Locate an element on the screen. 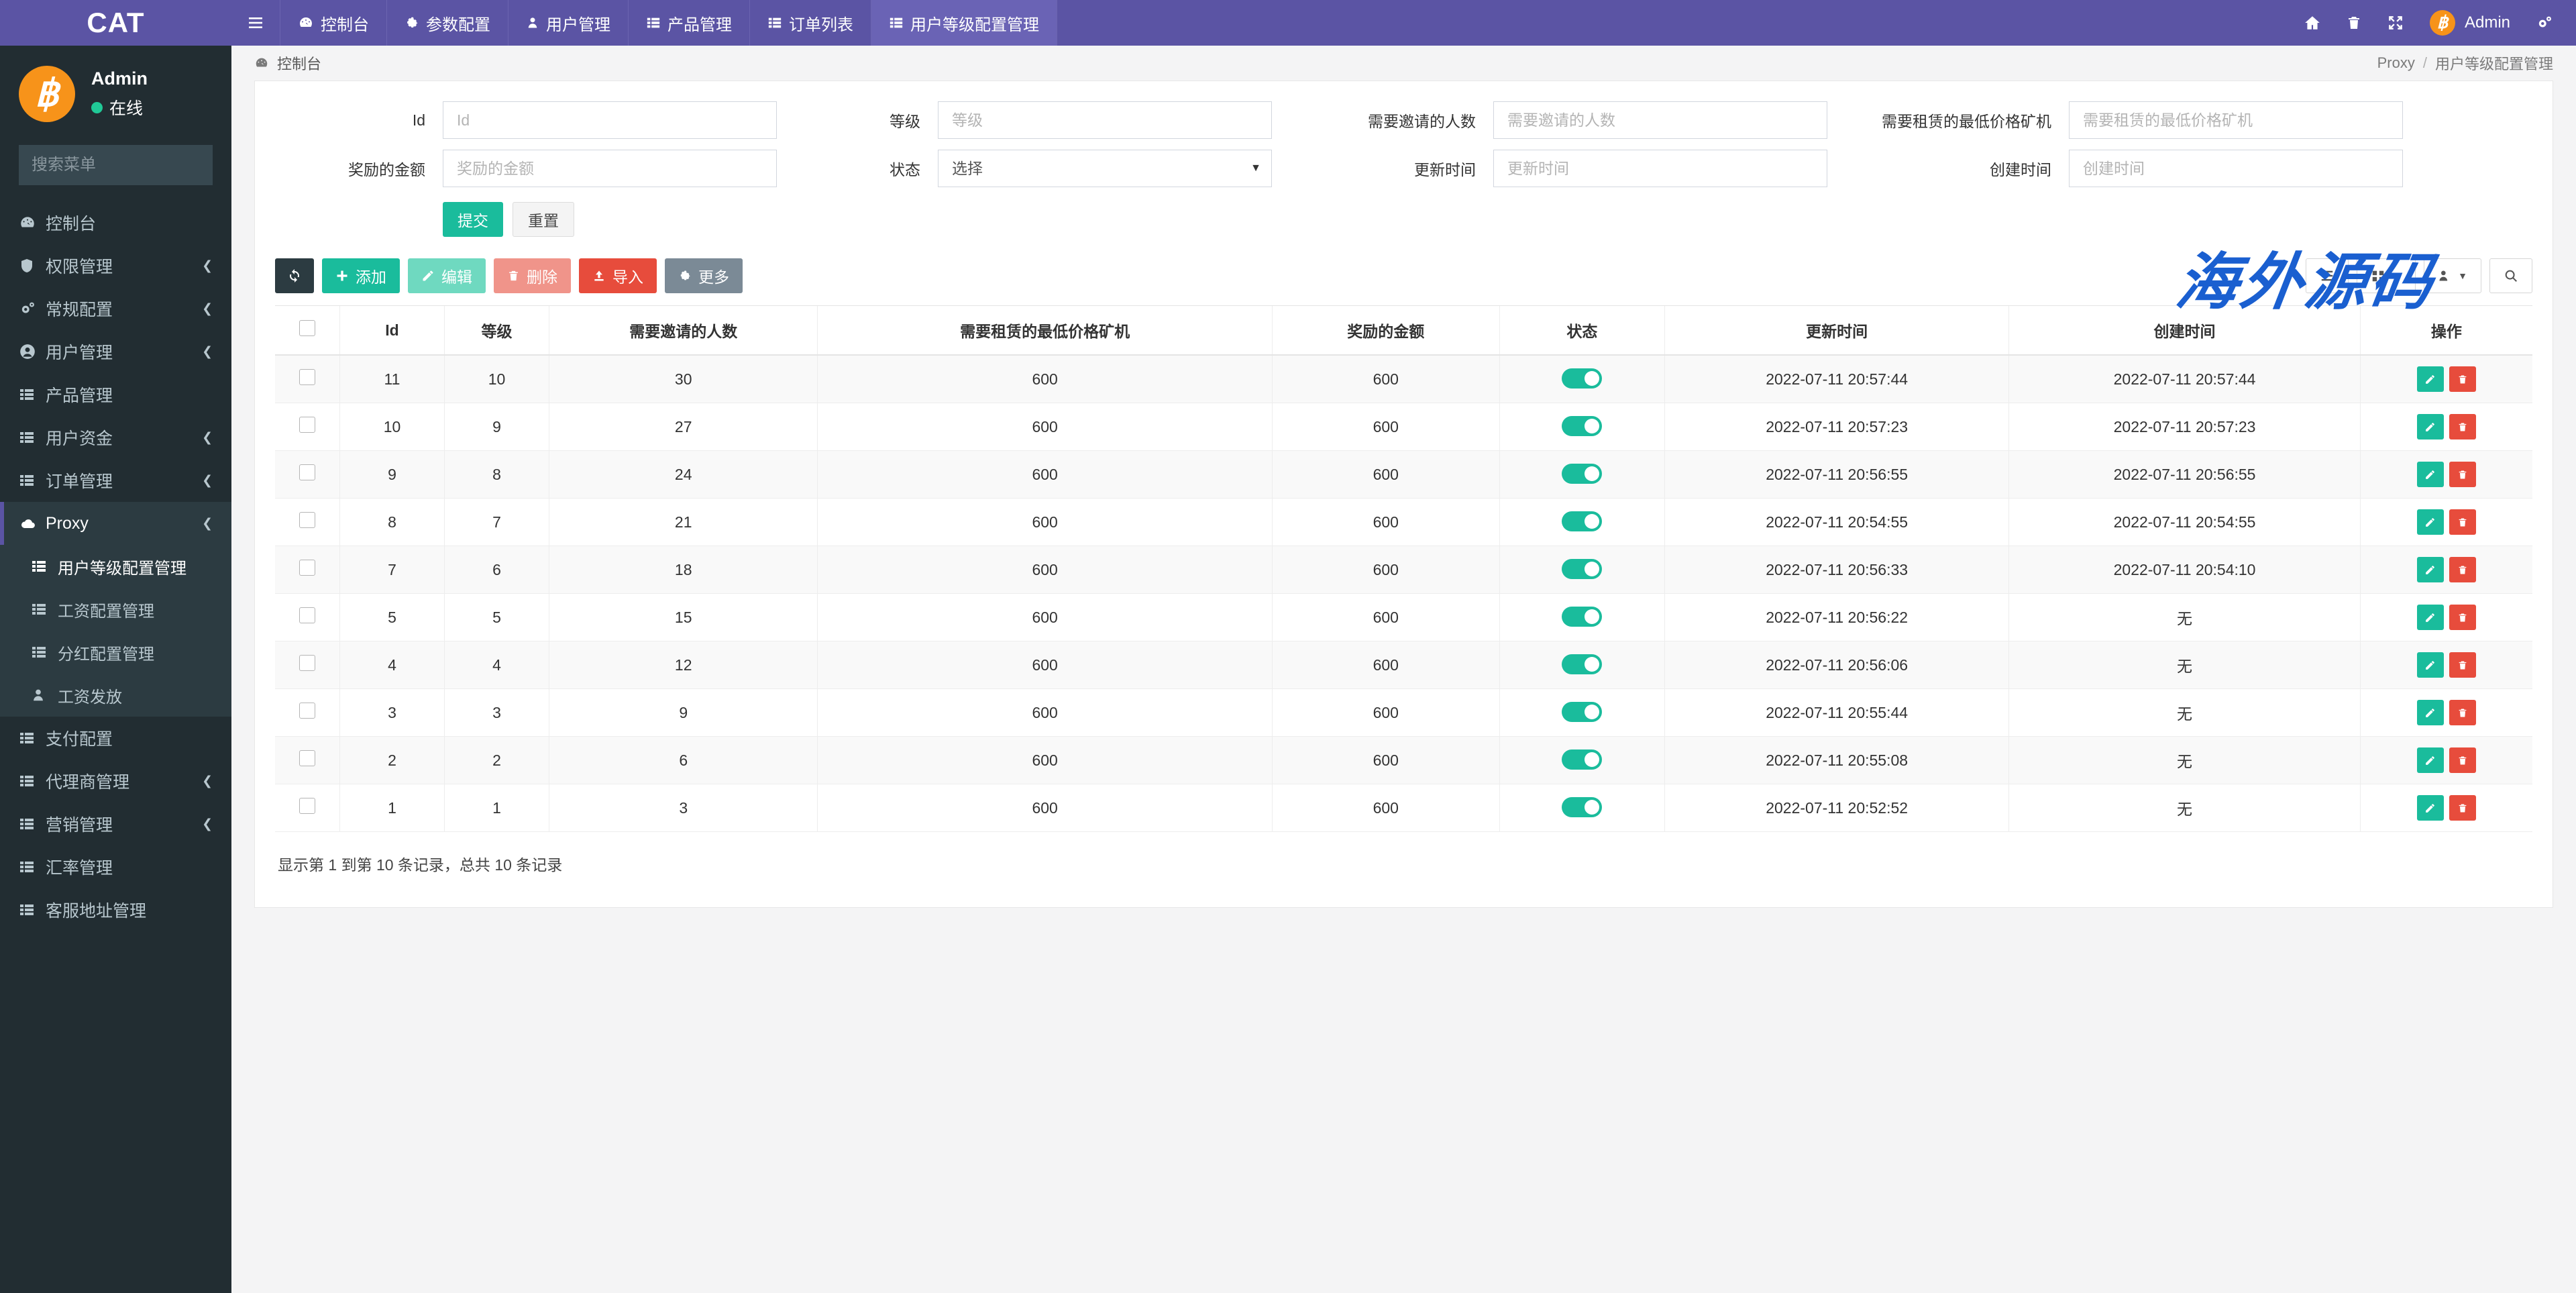  grid-columns-button: ▼ is located at coordinates (2386, 275).